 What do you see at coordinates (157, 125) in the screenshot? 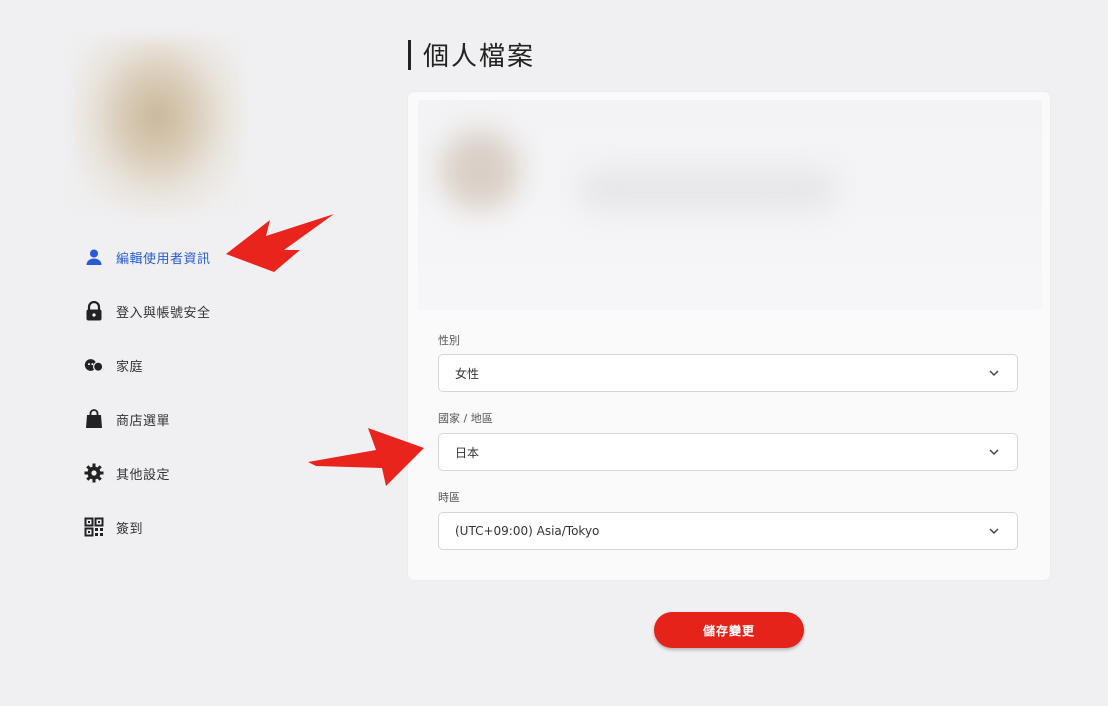
I see `avatar` at bounding box center [157, 125].